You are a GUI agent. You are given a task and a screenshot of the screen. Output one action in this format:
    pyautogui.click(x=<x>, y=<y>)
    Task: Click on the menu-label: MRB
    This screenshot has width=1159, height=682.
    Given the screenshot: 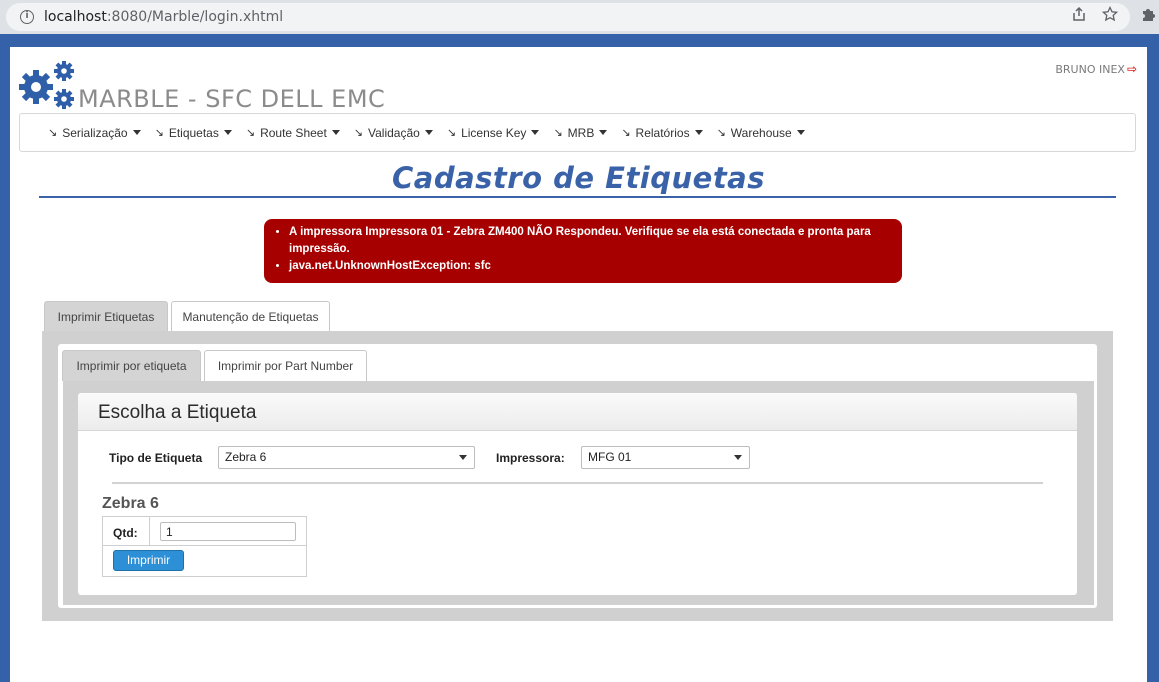 What is the action you would take?
    pyautogui.click(x=581, y=132)
    